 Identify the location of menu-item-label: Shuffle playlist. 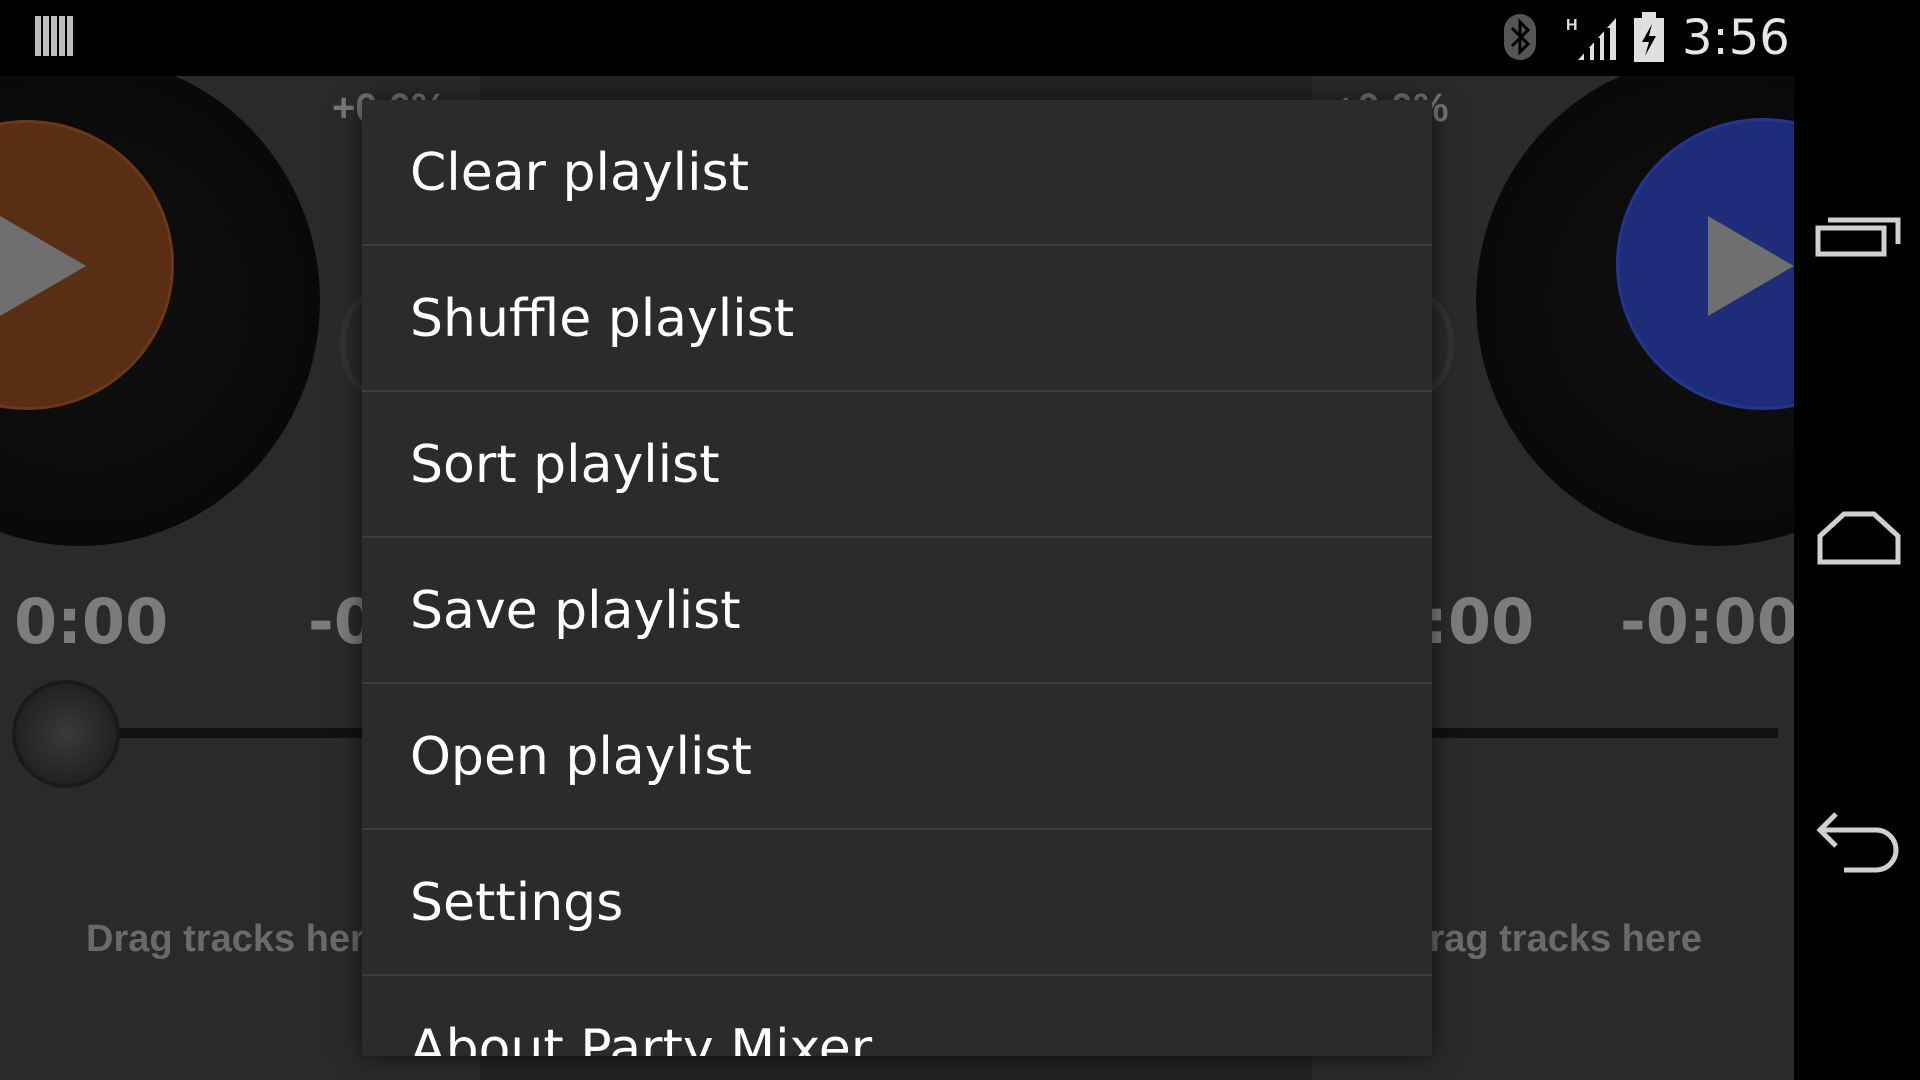
(602, 319).